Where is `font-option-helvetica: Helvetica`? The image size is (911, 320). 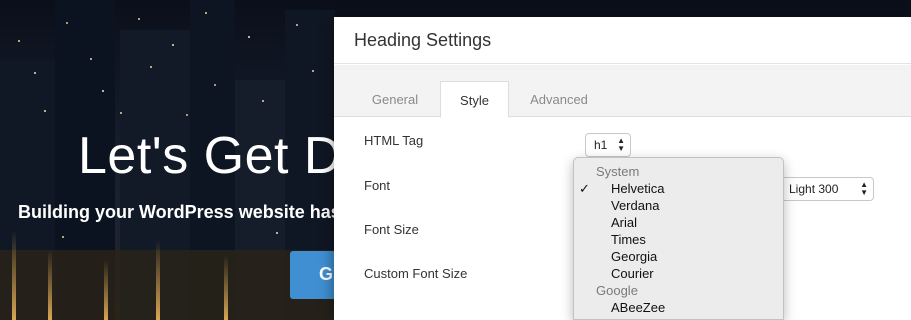
font-option-helvetica: Helvetica is located at coordinates (637, 188).